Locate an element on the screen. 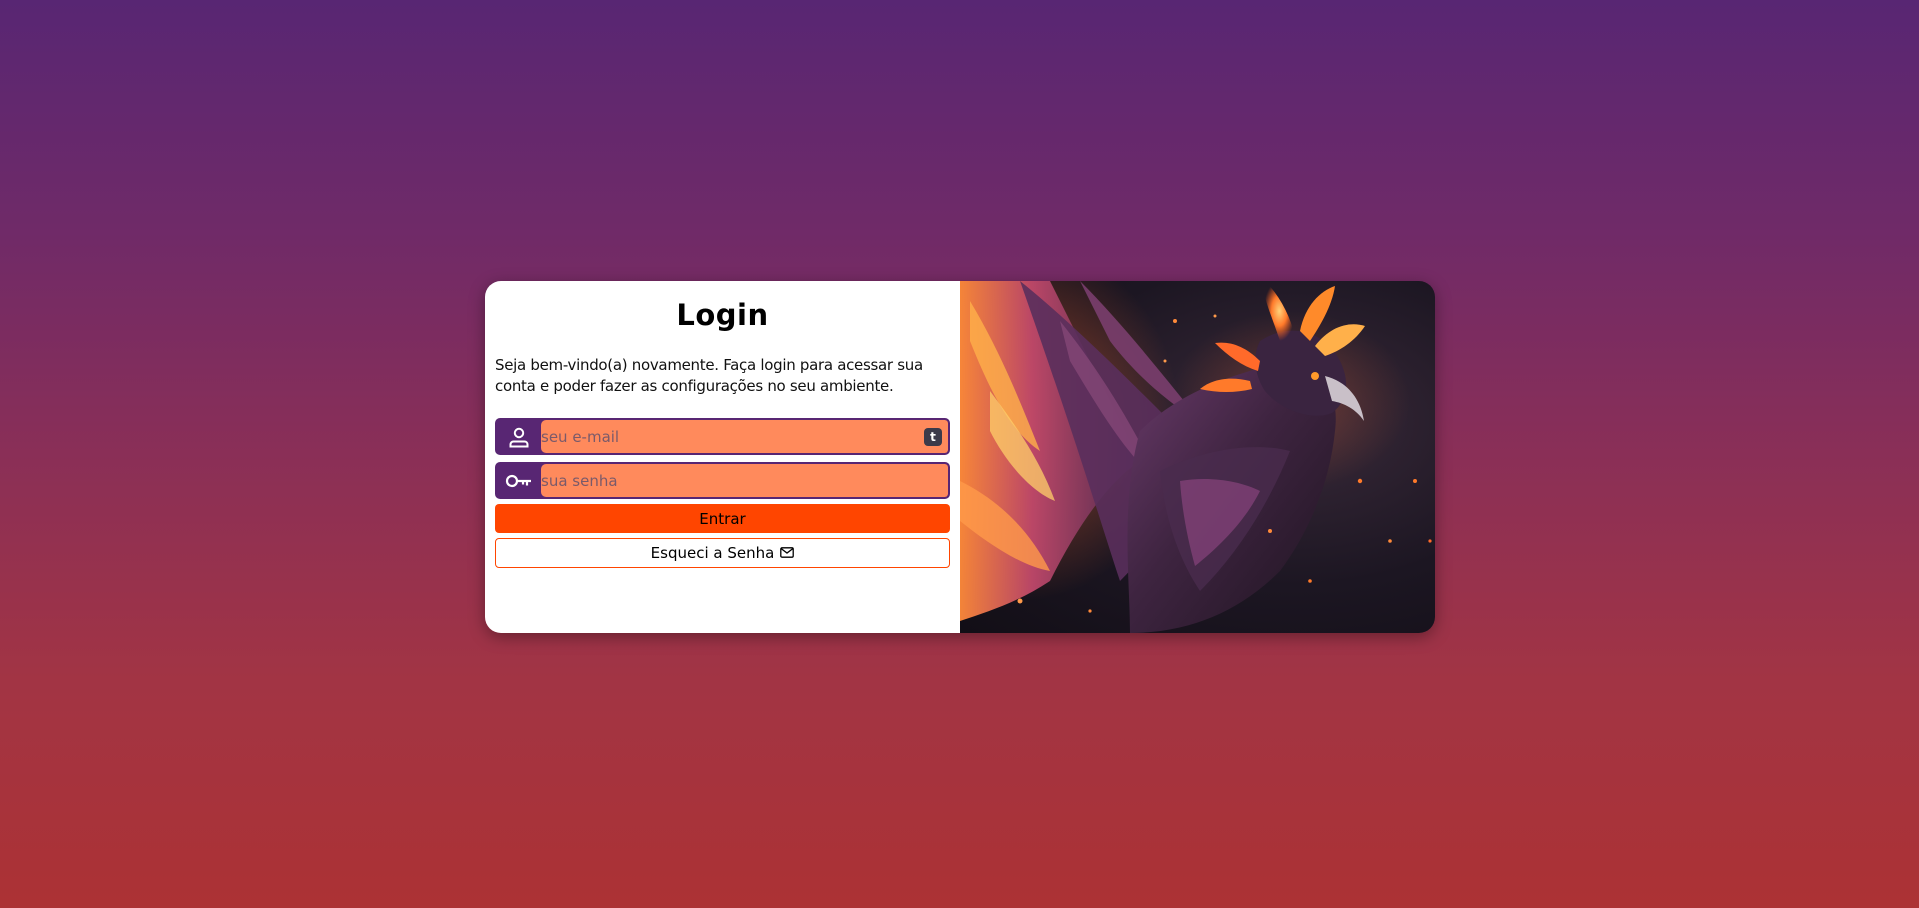  email-input is located at coordinates (744, 436).